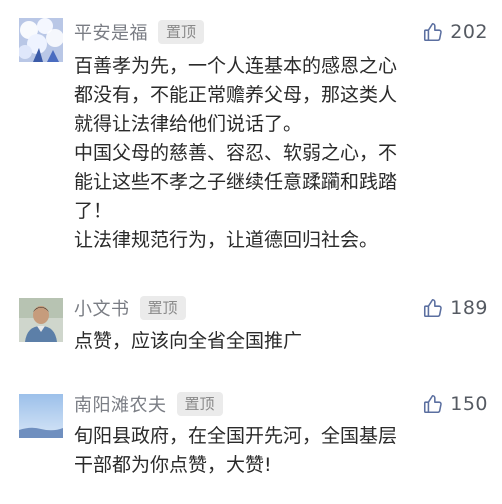 This screenshot has height=504, width=502. Describe the element at coordinates (188, 341) in the screenshot. I see `comment-text: 点赞，应该向全省全国推广` at that location.